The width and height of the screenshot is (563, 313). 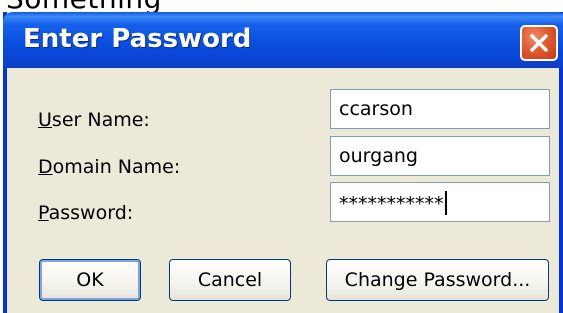 What do you see at coordinates (100, 120) in the screenshot?
I see `user-name-label-text: ser Name:` at bounding box center [100, 120].